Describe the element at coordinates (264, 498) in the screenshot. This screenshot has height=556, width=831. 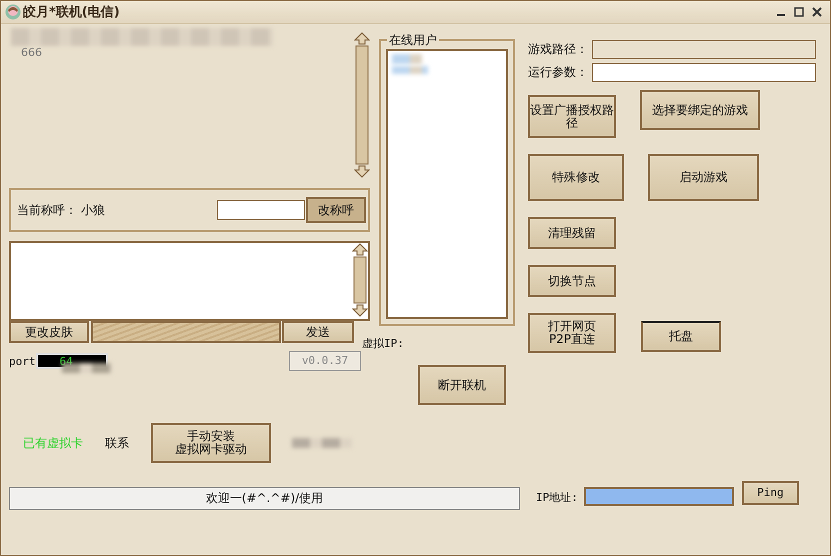
I see `status-bar: 欢迎一(#^.^#)/使用` at that location.